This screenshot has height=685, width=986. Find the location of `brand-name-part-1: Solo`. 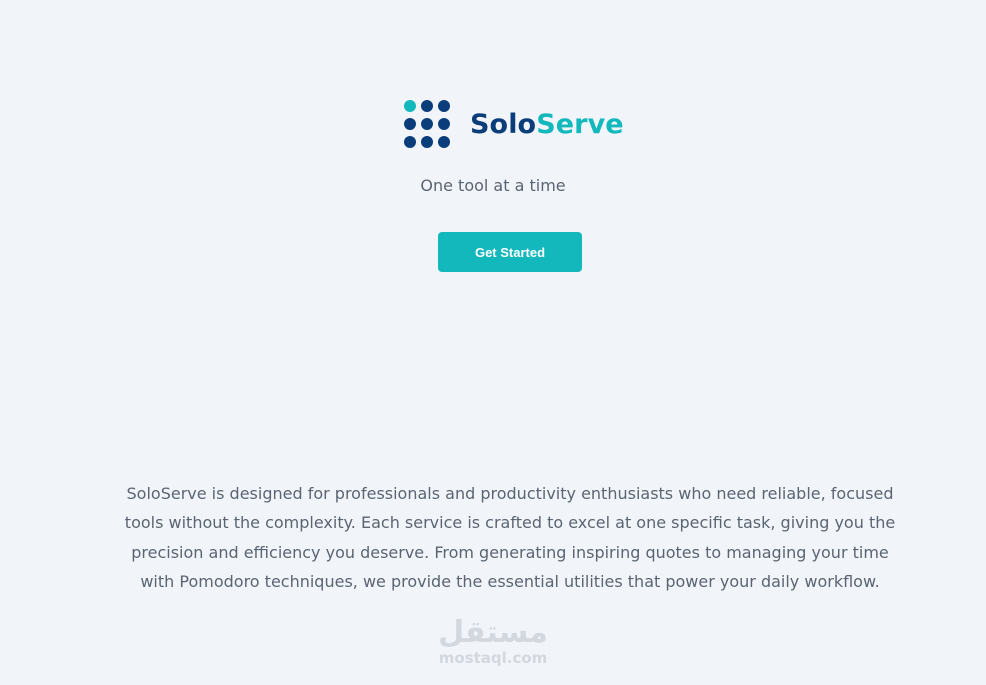

brand-name-part-1: Solo is located at coordinates (503, 124).